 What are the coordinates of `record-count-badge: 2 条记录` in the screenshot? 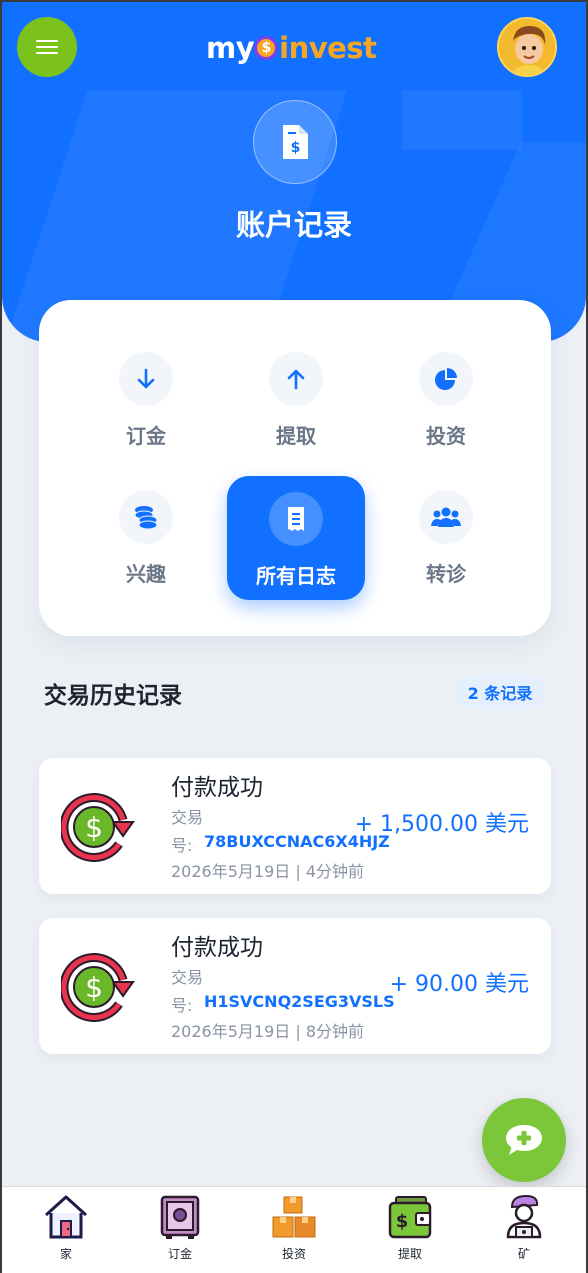 It's located at (500, 692).